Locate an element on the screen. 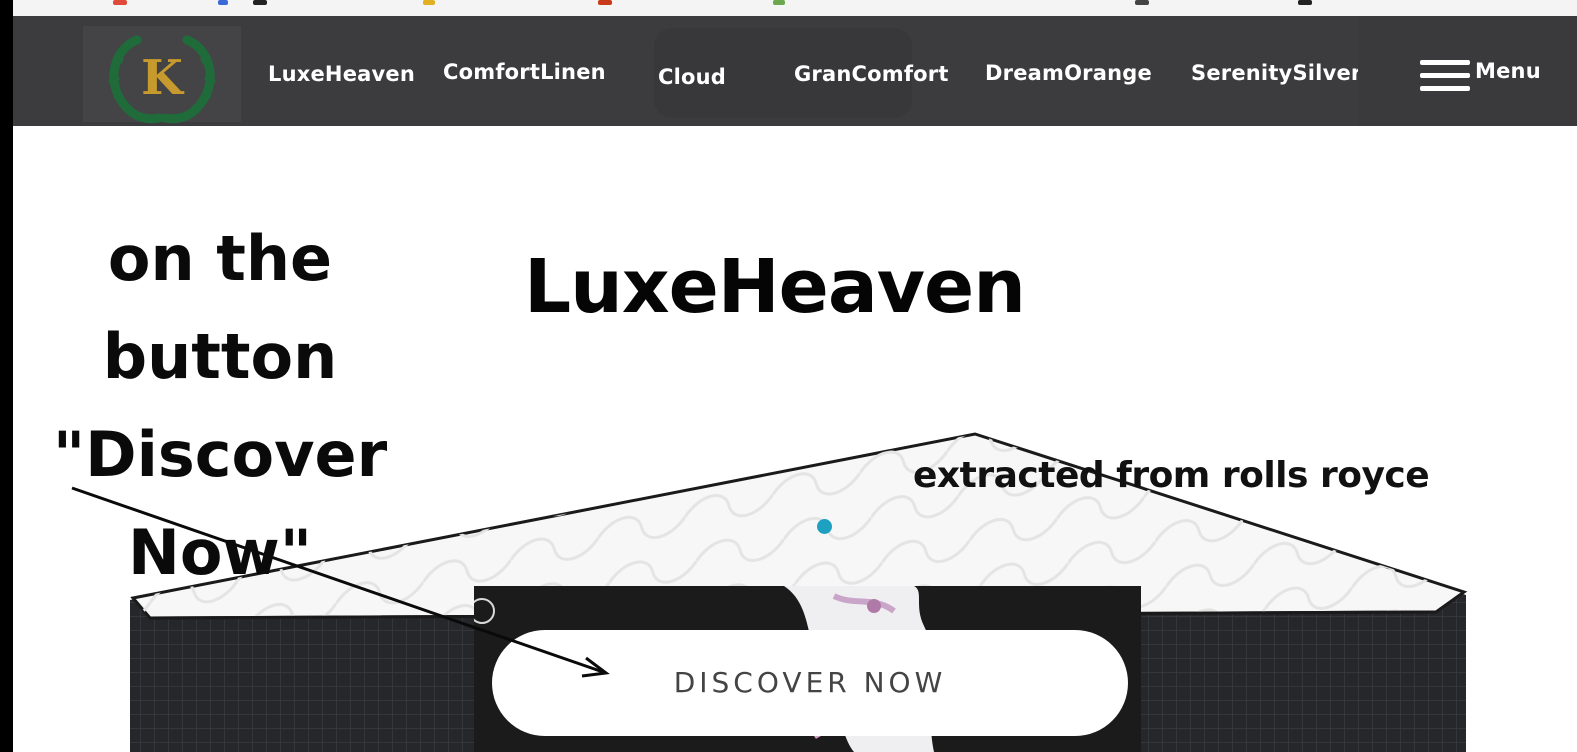 The image size is (1577, 752). annotation-line: button is located at coordinates (220, 356).